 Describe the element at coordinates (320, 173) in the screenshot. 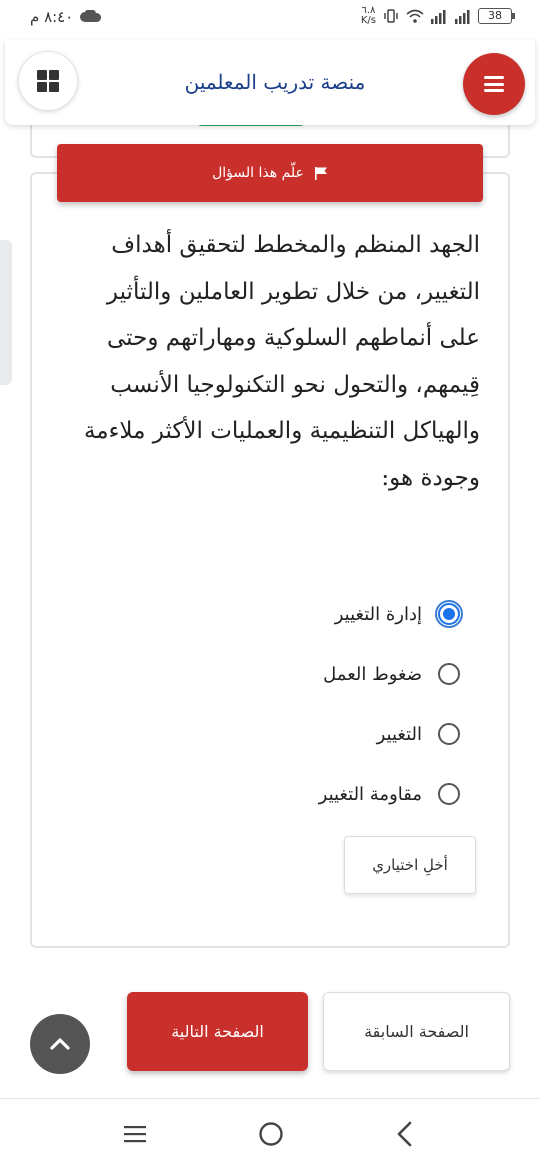

I see `flag-icon` at that location.